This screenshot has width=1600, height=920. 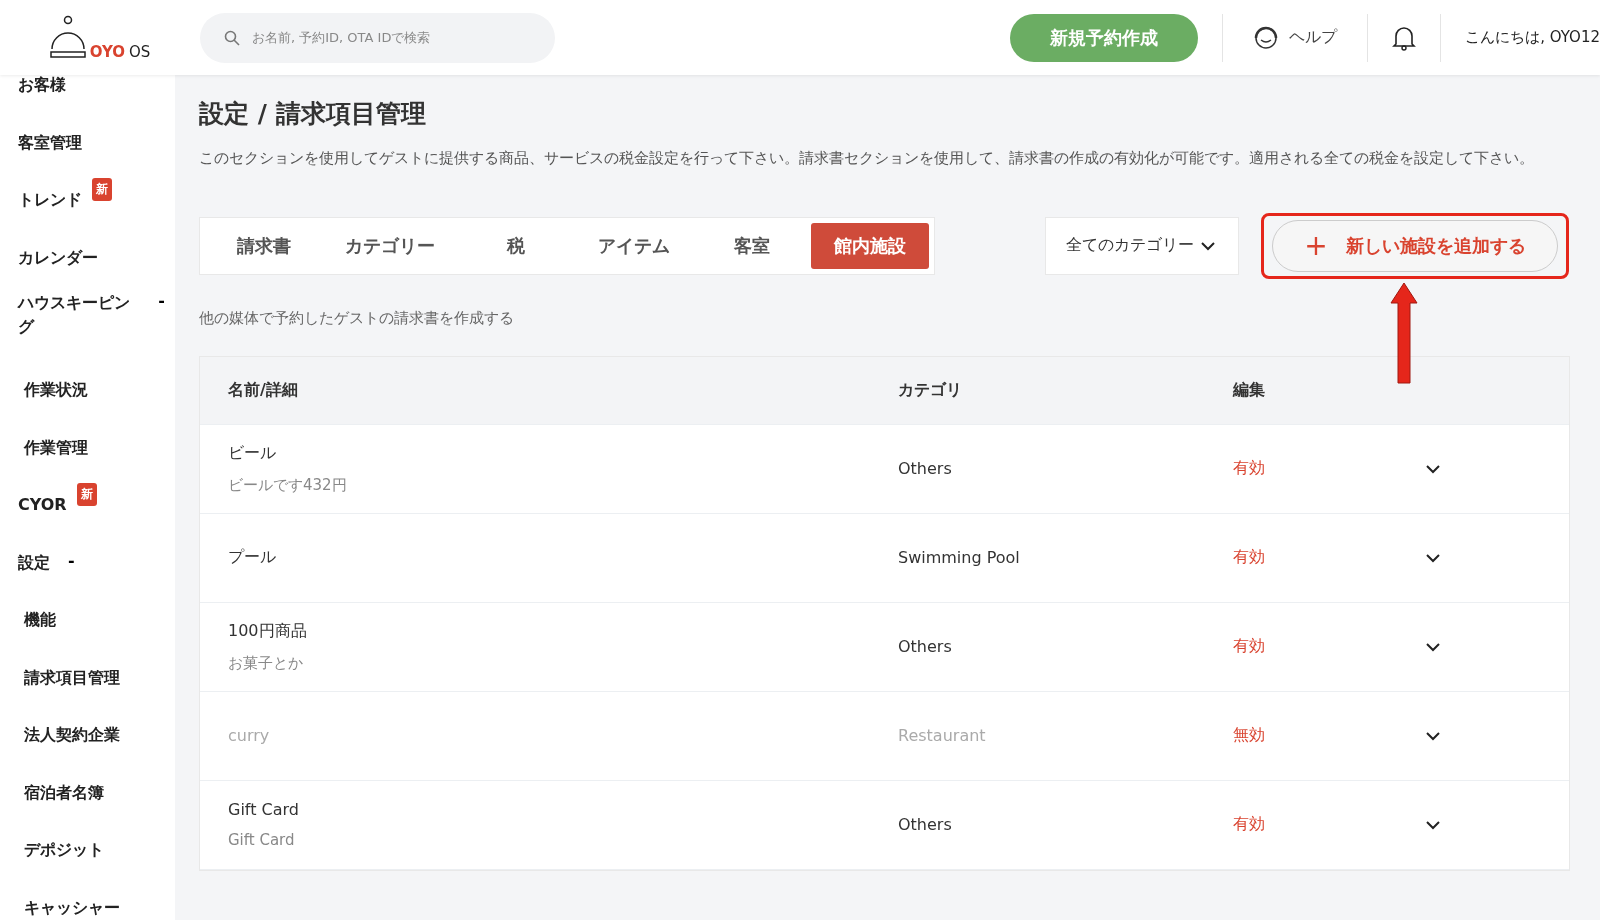 I want to click on column-header: 編集, so click(x=1249, y=390).